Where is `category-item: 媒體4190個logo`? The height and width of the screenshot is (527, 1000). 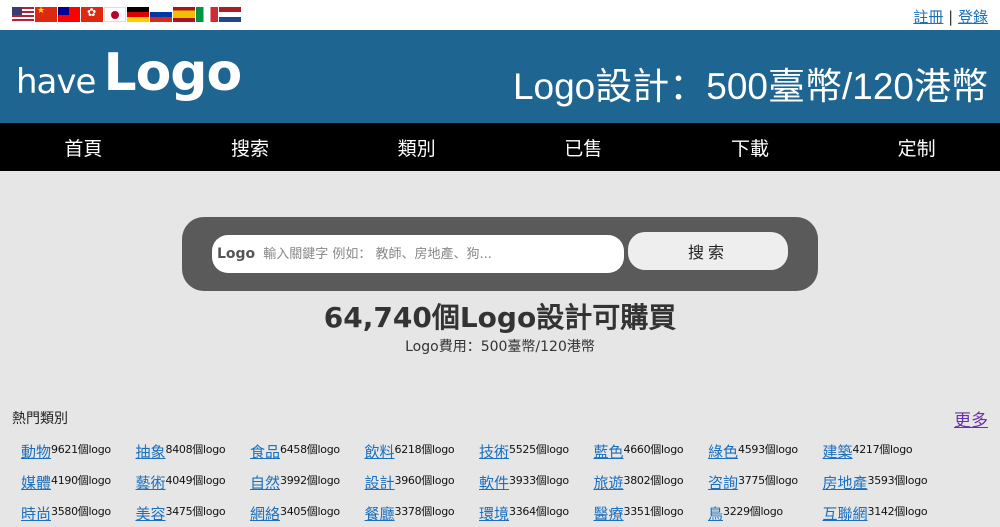 category-item: 媒體4190個logo is located at coordinates (78, 484).